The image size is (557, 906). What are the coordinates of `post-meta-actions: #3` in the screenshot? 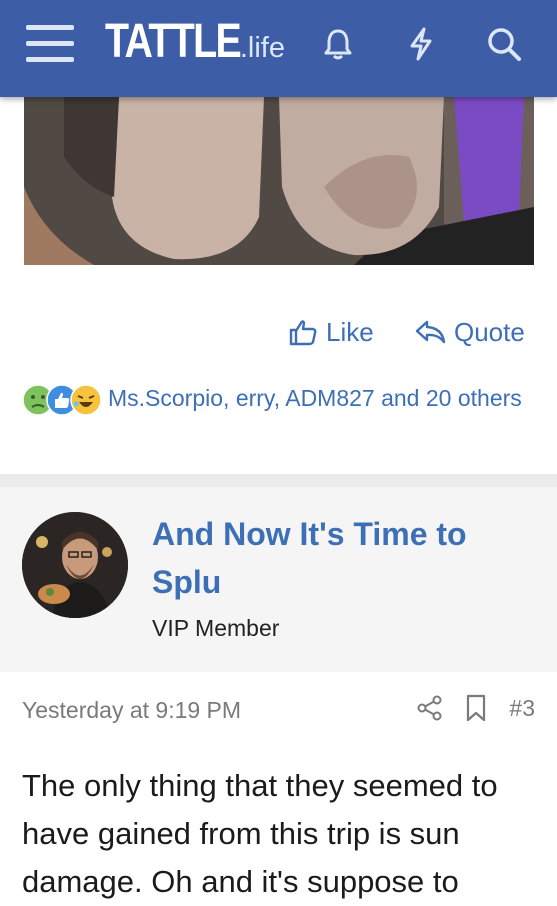 It's located at (476, 708).